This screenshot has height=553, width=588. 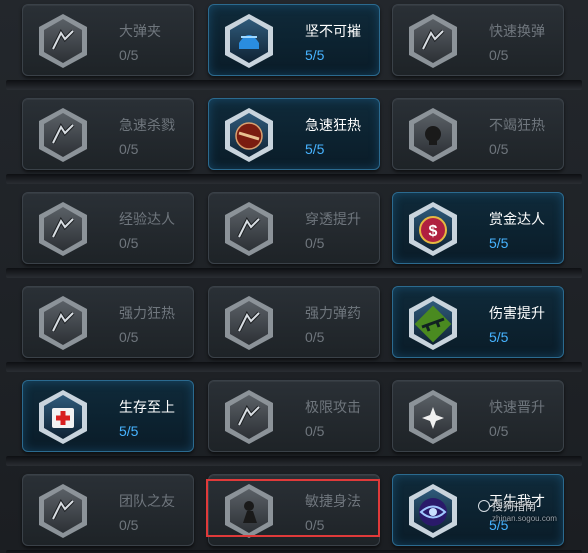 I want to click on perk-name: 急速狂热, so click(x=333, y=125).